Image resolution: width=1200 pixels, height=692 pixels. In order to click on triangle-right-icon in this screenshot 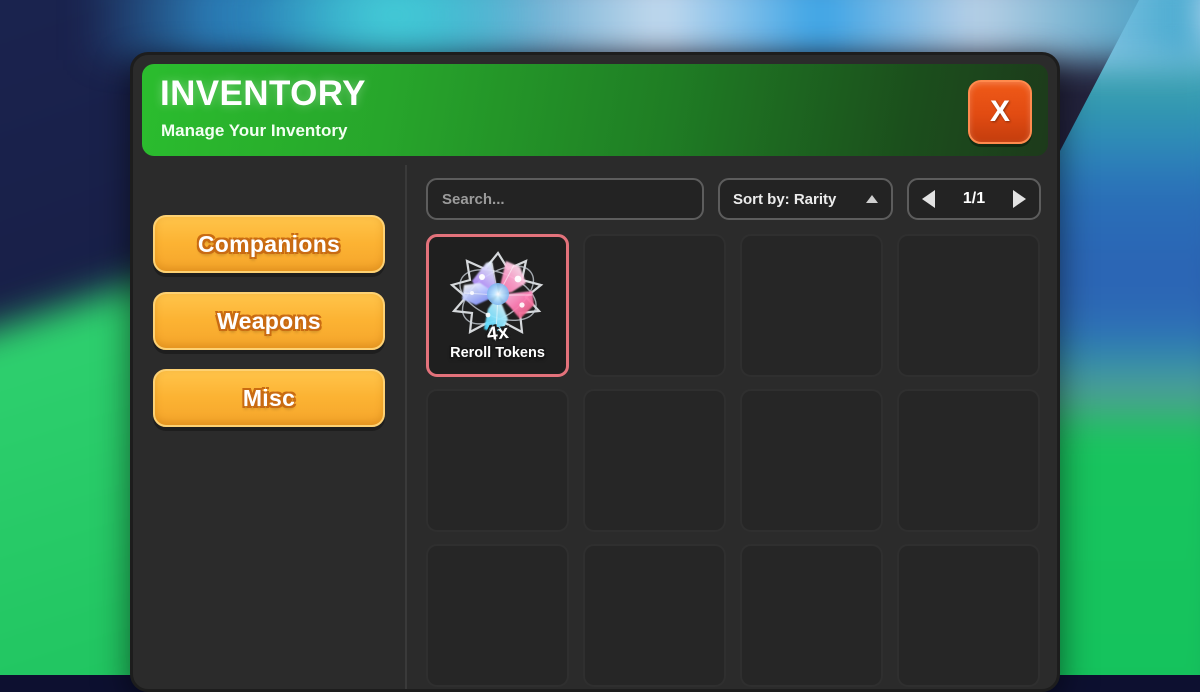, I will do `click(1019, 199)`.